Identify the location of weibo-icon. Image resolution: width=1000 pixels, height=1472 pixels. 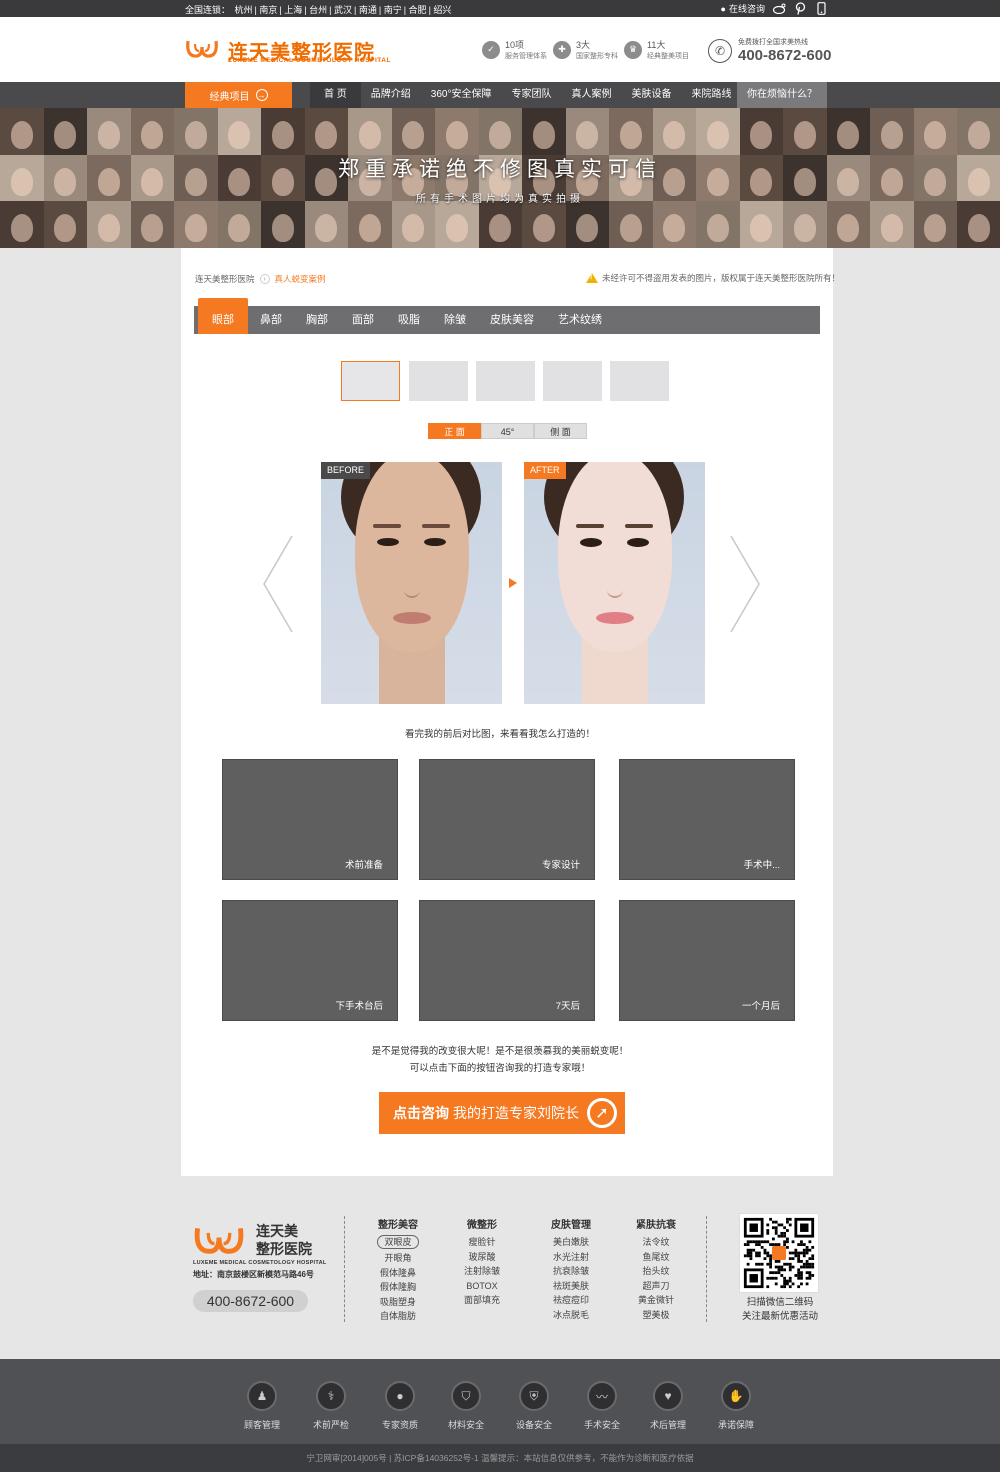
(779, 8).